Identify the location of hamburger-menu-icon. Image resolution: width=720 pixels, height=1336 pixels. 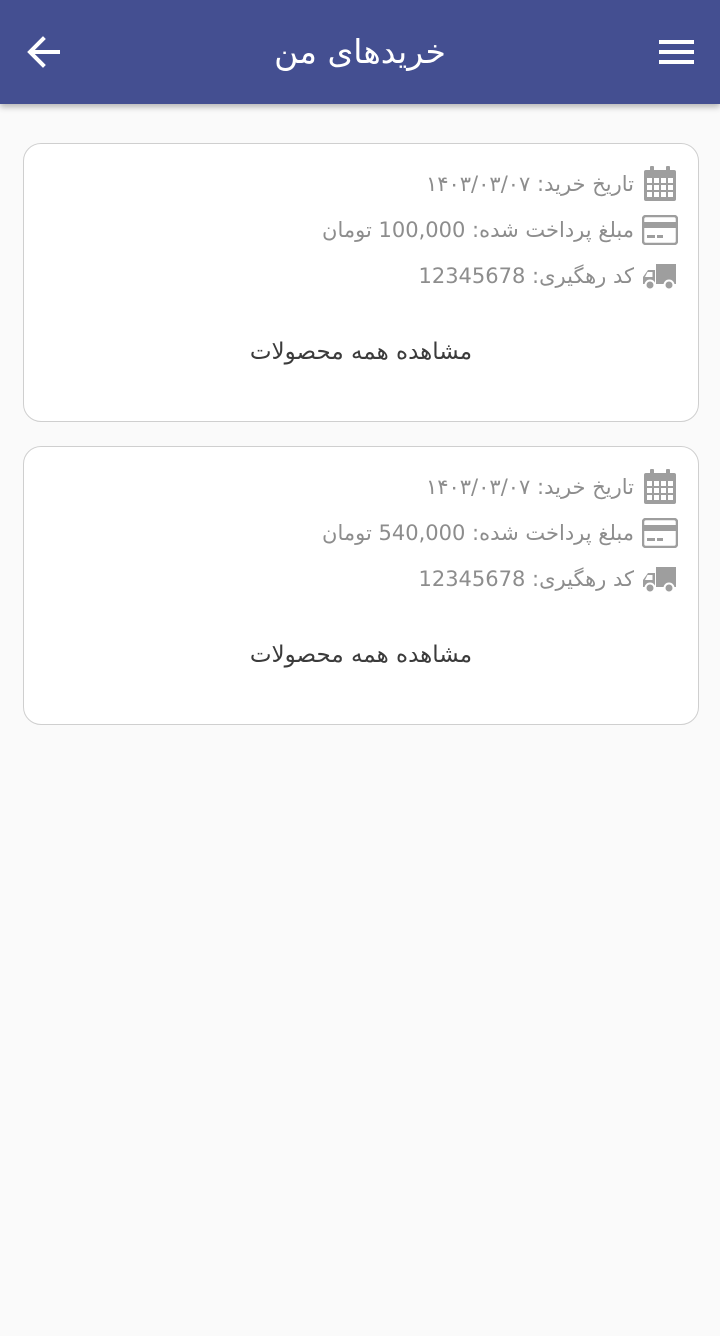
(676, 52).